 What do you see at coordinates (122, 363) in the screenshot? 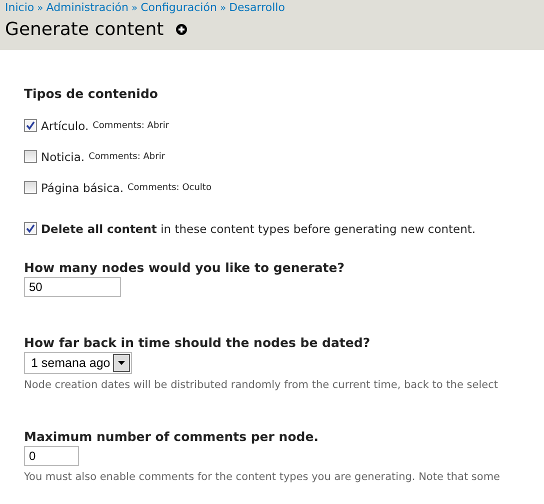
I see `caret-icon` at bounding box center [122, 363].